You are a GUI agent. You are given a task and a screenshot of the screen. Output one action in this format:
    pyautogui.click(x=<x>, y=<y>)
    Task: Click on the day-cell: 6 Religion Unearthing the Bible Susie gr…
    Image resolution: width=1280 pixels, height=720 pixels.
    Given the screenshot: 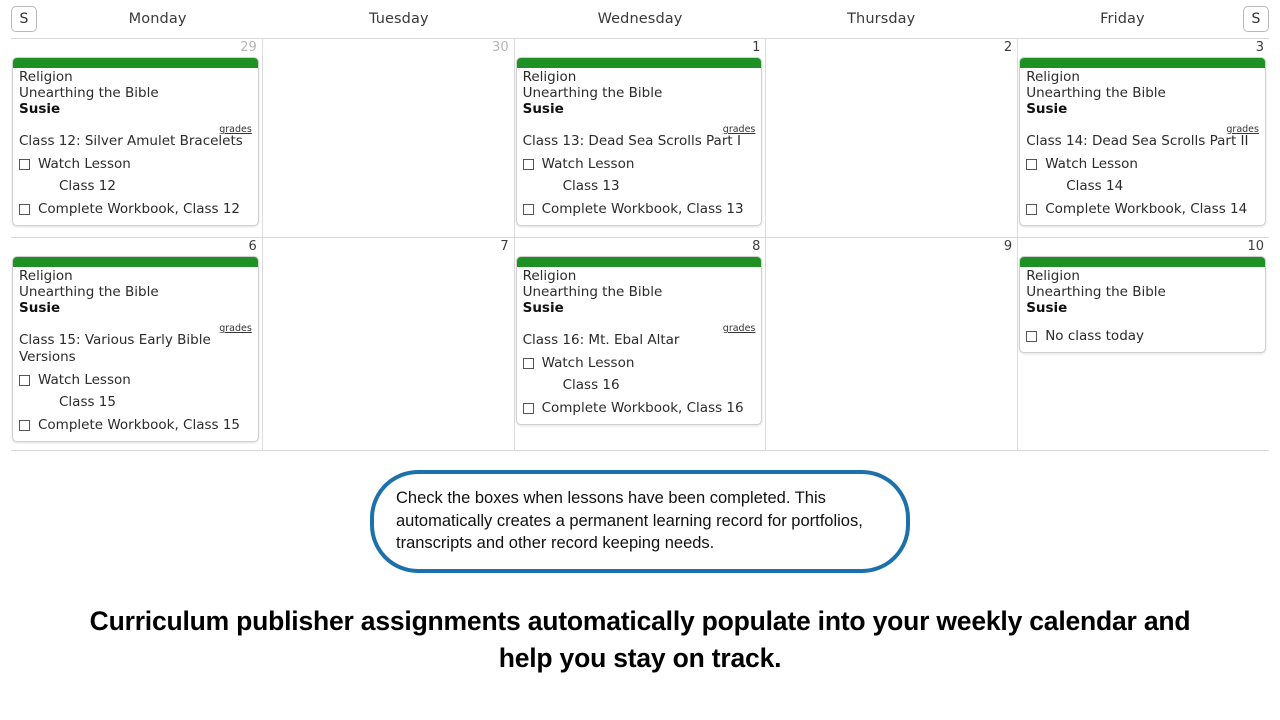 What is the action you would take?
    pyautogui.click(x=137, y=344)
    